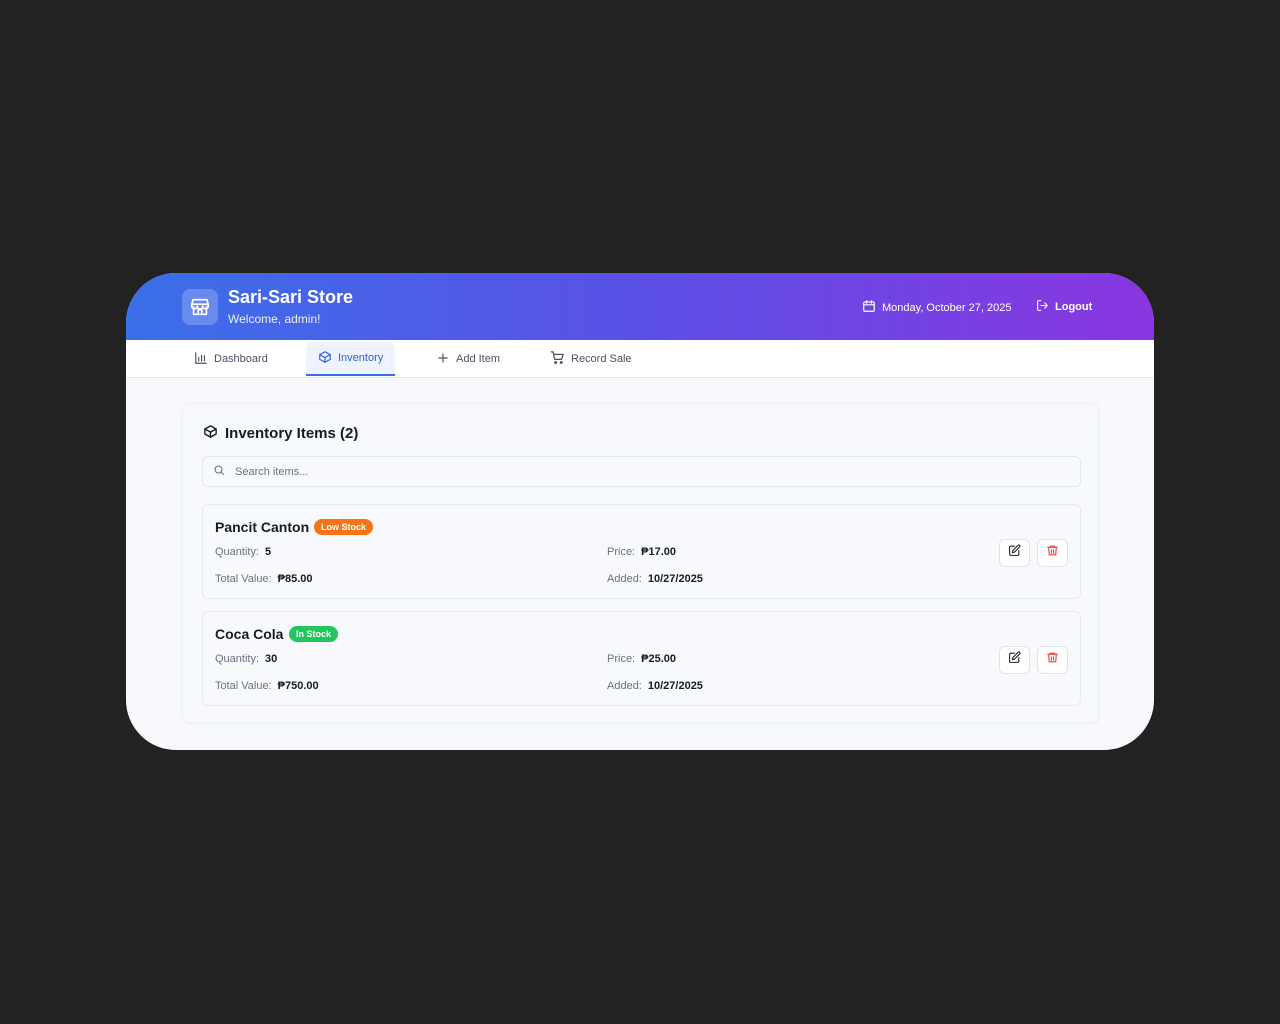  What do you see at coordinates (298, 686) in the screenshot?
I see `total-value: ₱750.00` at bounding box center [298, 686].